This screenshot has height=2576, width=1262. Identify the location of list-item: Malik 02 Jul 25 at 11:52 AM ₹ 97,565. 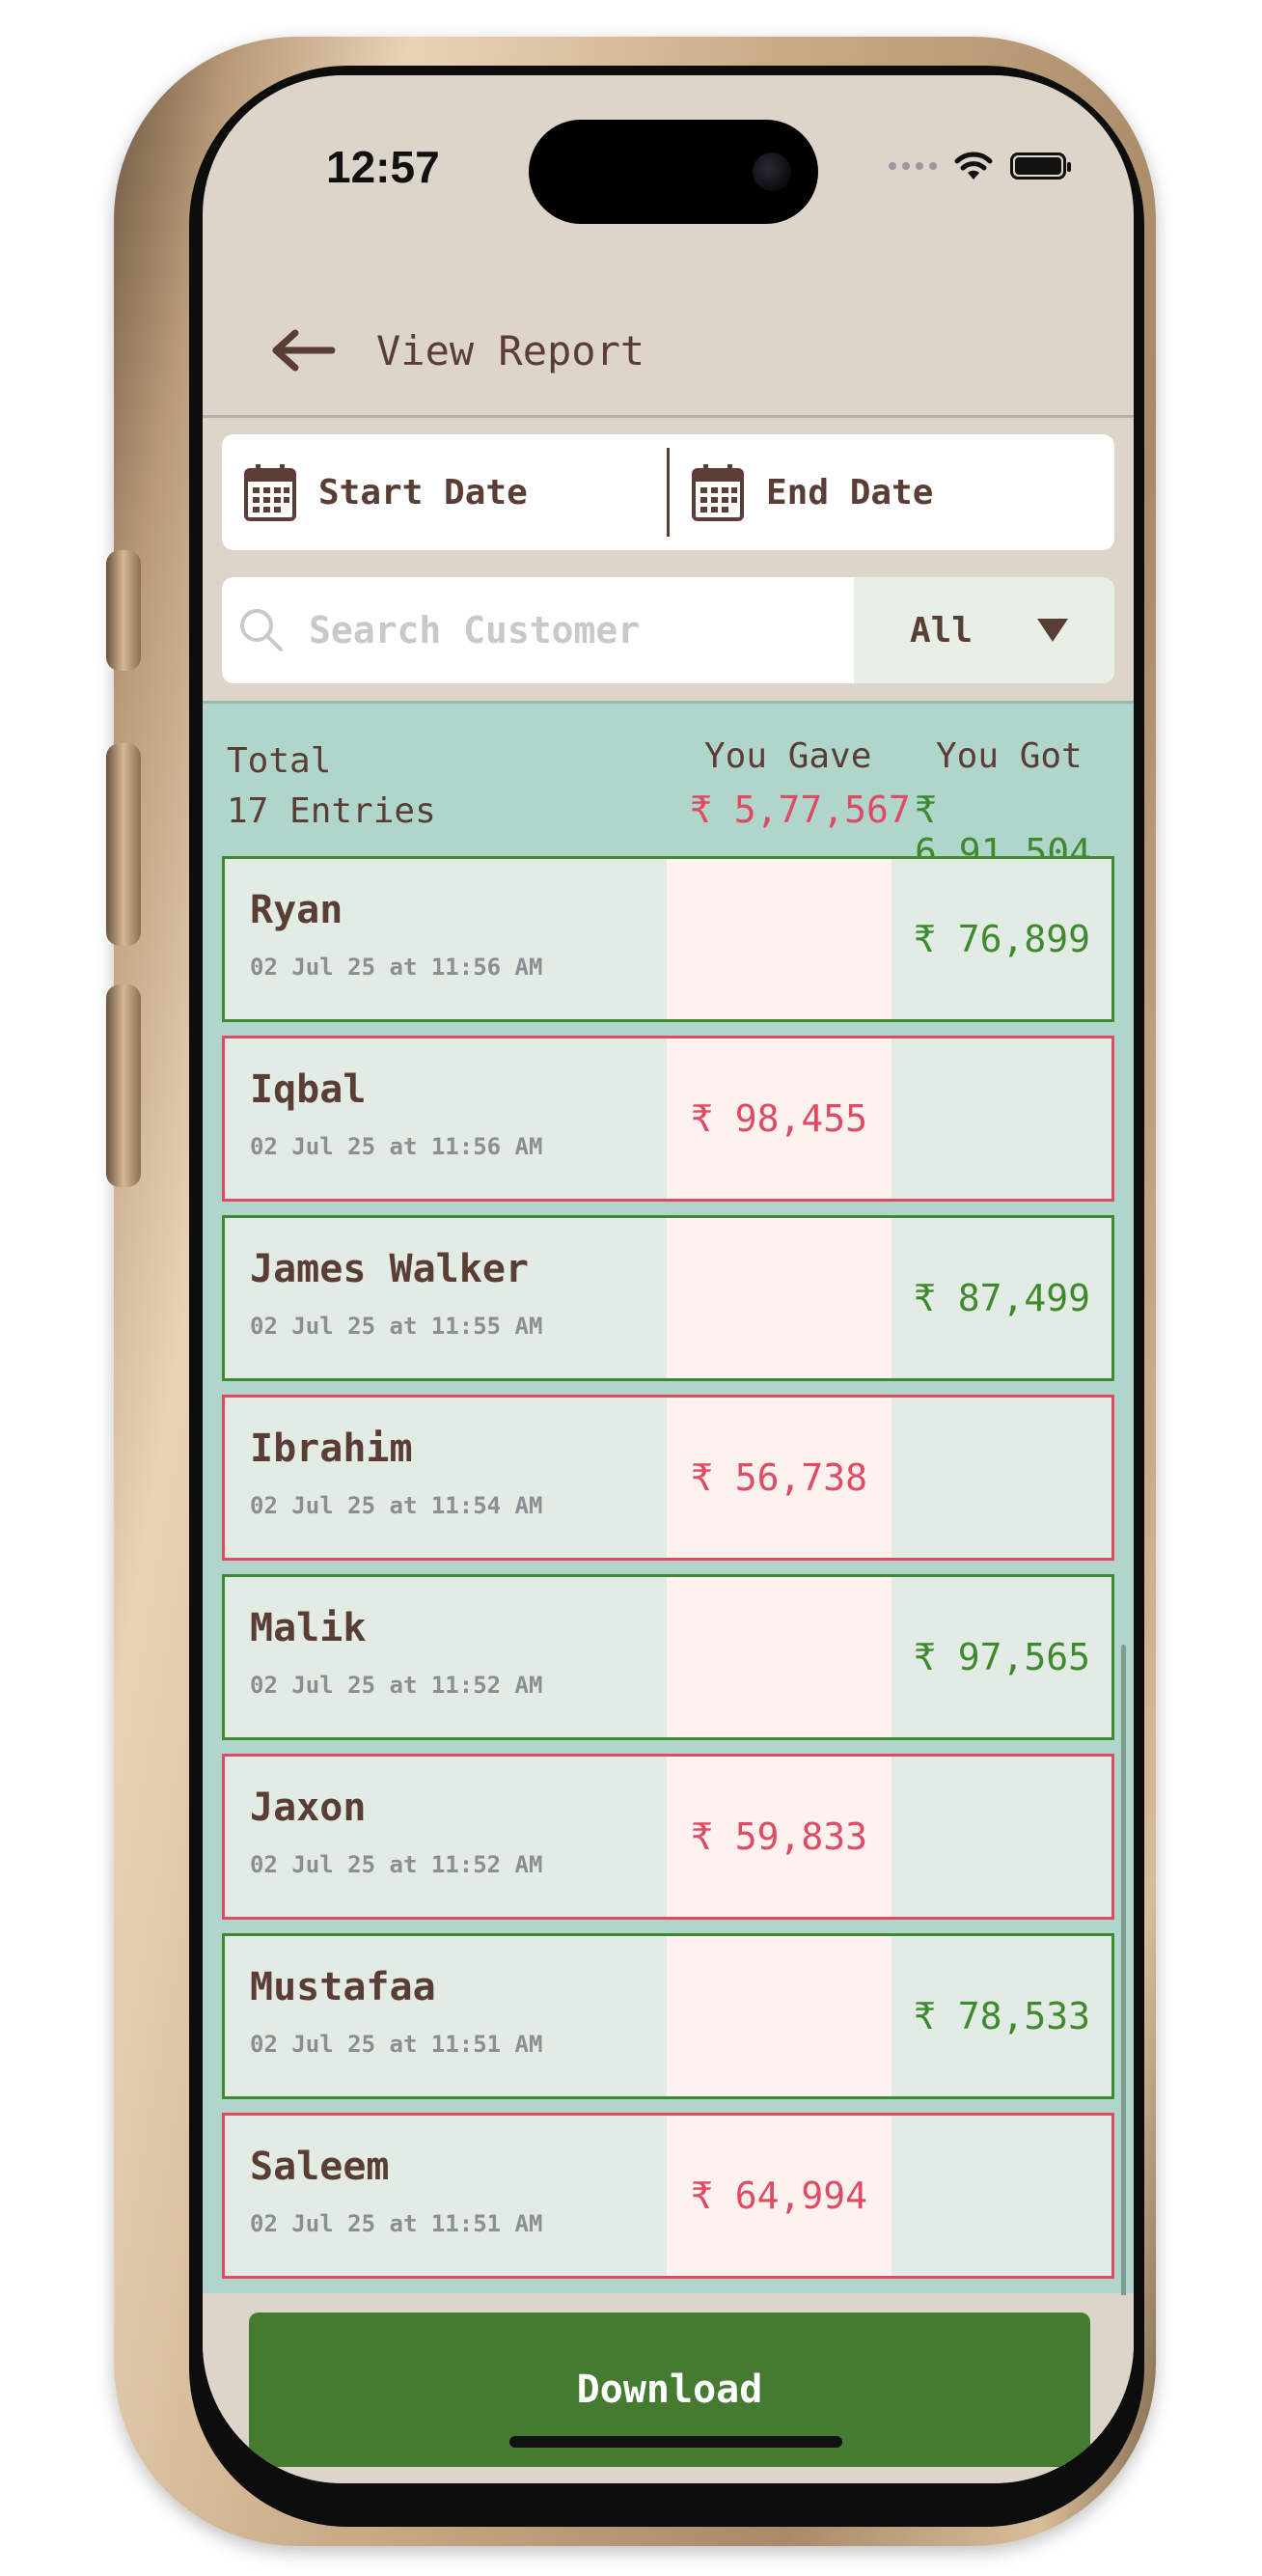
(668, 1657).